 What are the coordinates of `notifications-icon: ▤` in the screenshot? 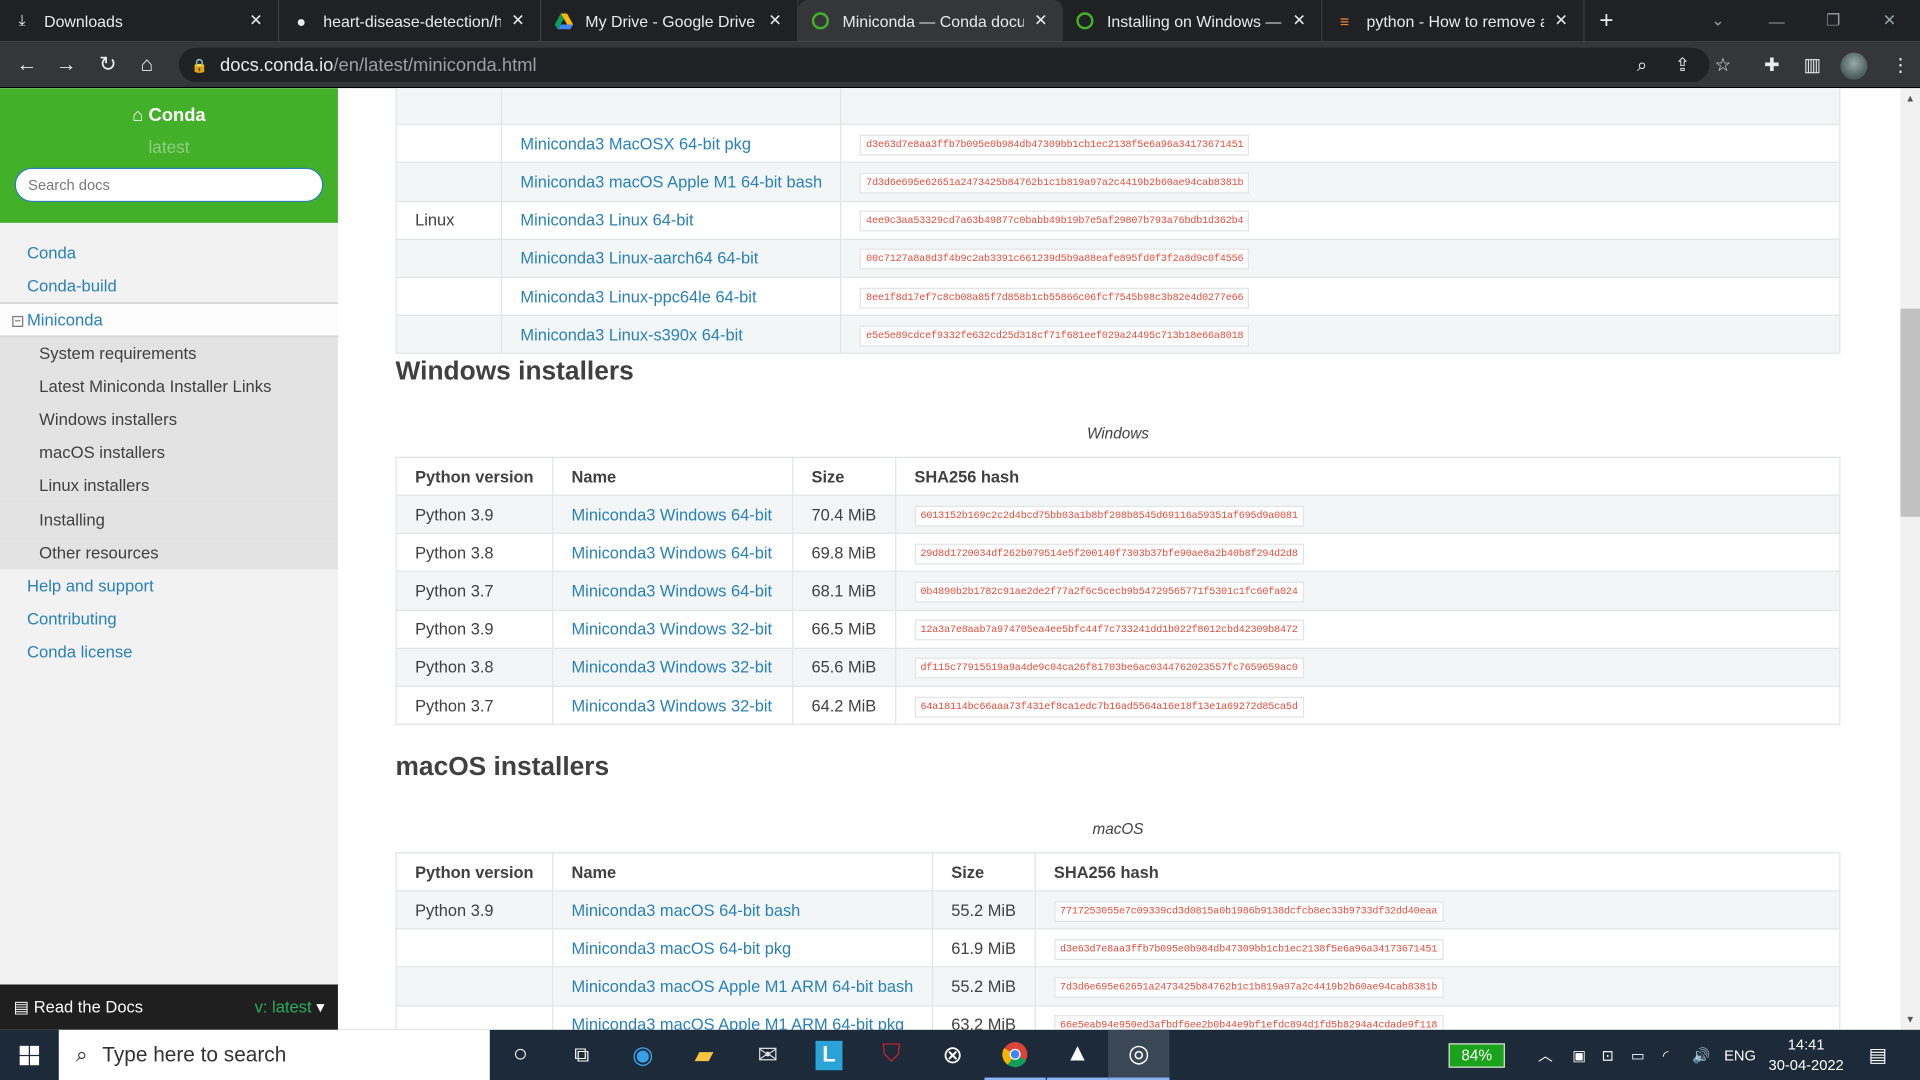 It's located at (1878, 1055).